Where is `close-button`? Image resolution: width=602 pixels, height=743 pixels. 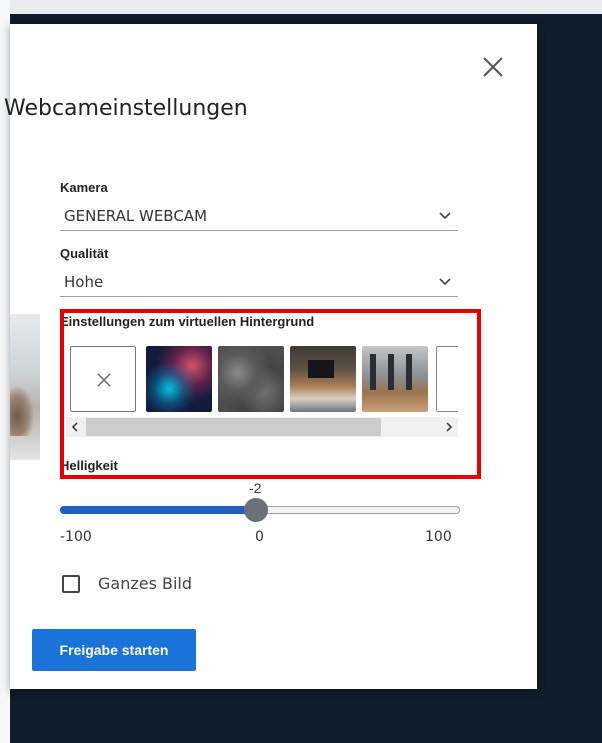 close-button is located at coordinates (493, 67).